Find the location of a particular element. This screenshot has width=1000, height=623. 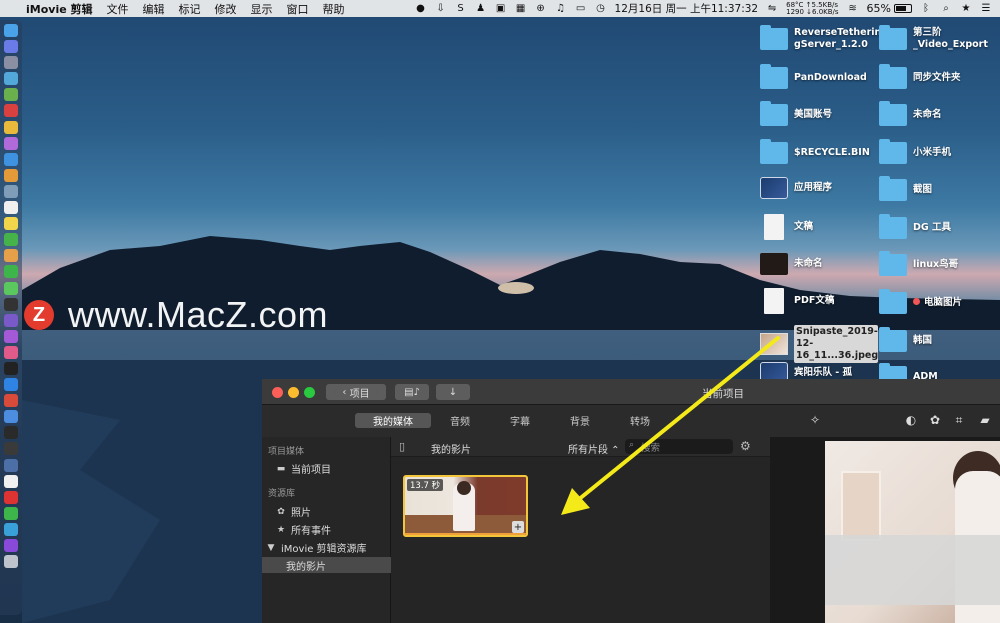

sidebar-item-imovie-library: ▼ iMovie 剪辑资源库 is located at coordinates (316, 548).